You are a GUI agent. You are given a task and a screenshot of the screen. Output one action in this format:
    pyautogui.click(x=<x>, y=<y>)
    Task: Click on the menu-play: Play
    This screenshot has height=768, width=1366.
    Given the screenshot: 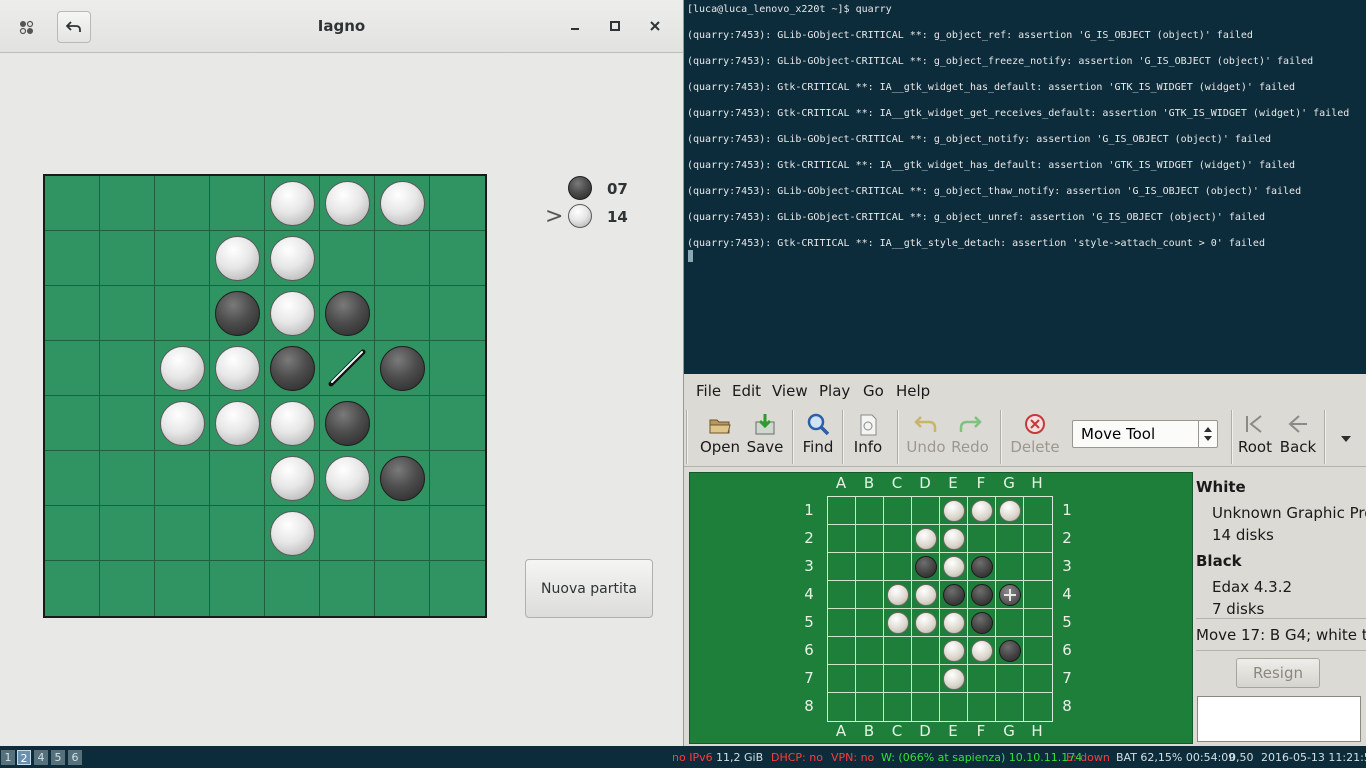 What is the action you would take?
    pyautogui.click(x=834, y=391)
    